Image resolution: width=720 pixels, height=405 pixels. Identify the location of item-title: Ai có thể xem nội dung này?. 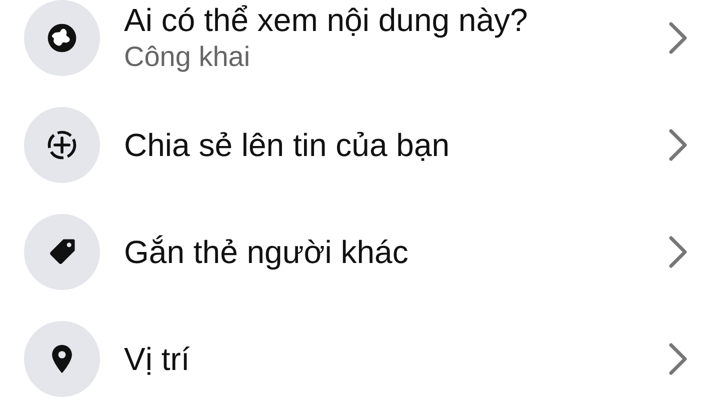
(326, 20).